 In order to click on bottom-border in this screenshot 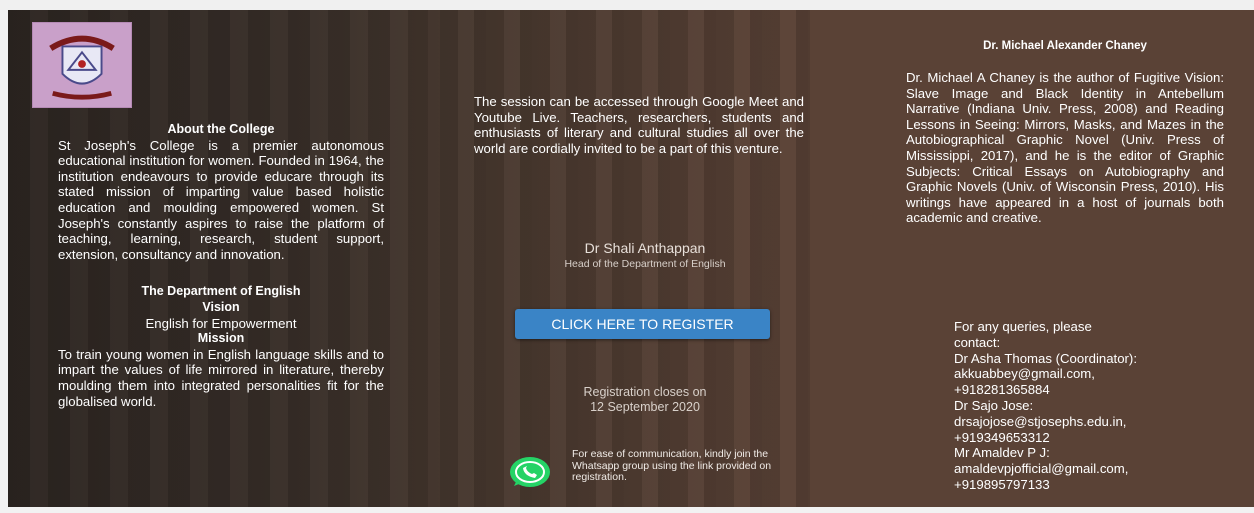, I will do `click(627, 510)`.